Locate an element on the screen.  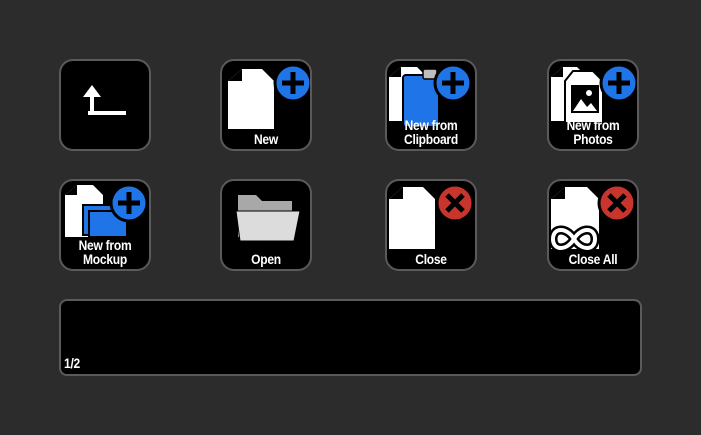
new-from-clipboard-button: New from Clipboard is located at coordinates (431, 105).